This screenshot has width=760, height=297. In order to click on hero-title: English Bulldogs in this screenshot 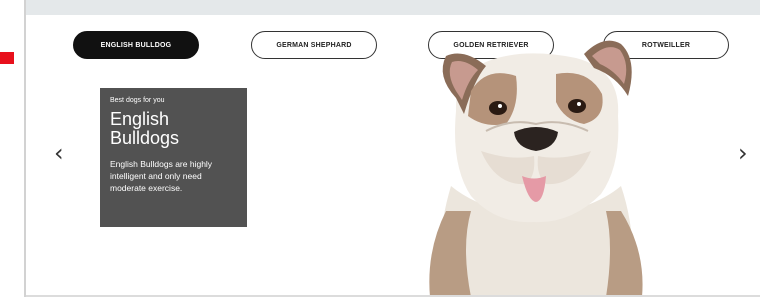, I will do `click(173, 129)`.